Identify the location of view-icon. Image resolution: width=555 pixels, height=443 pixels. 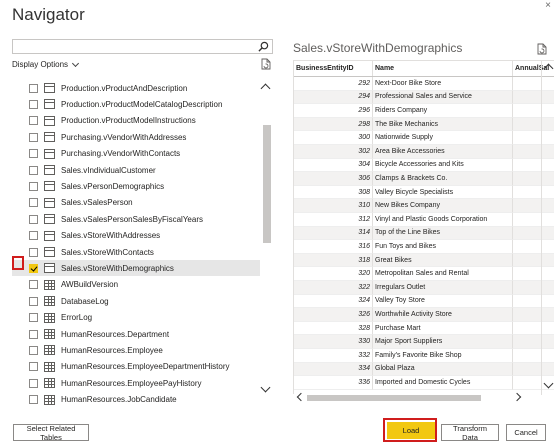
(49, 252).